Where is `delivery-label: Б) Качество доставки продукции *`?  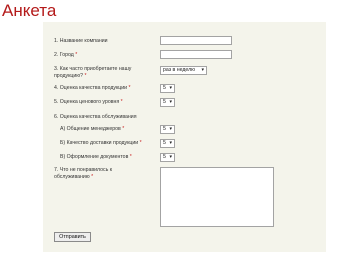 delivery-label: Б) Качество доставки продукции * is located at coordinates (101, 143).